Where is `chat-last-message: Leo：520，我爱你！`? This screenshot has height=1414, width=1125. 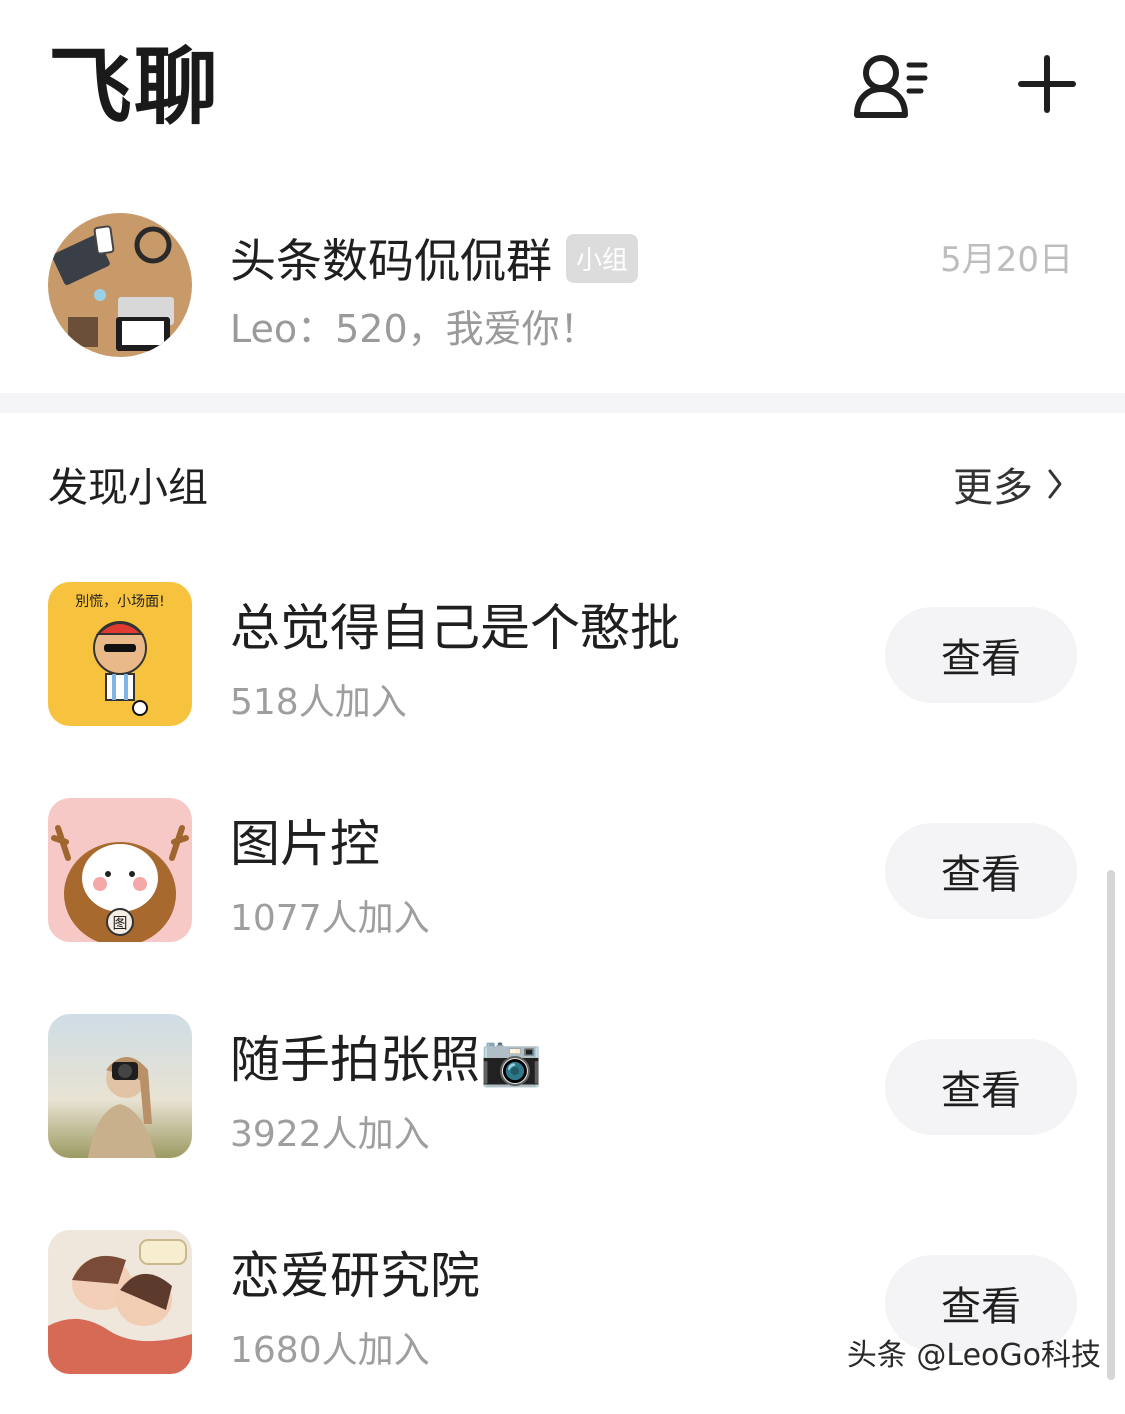 chat-last-message: Leo：520，我爱你！ is located at coordinates (414, 329).